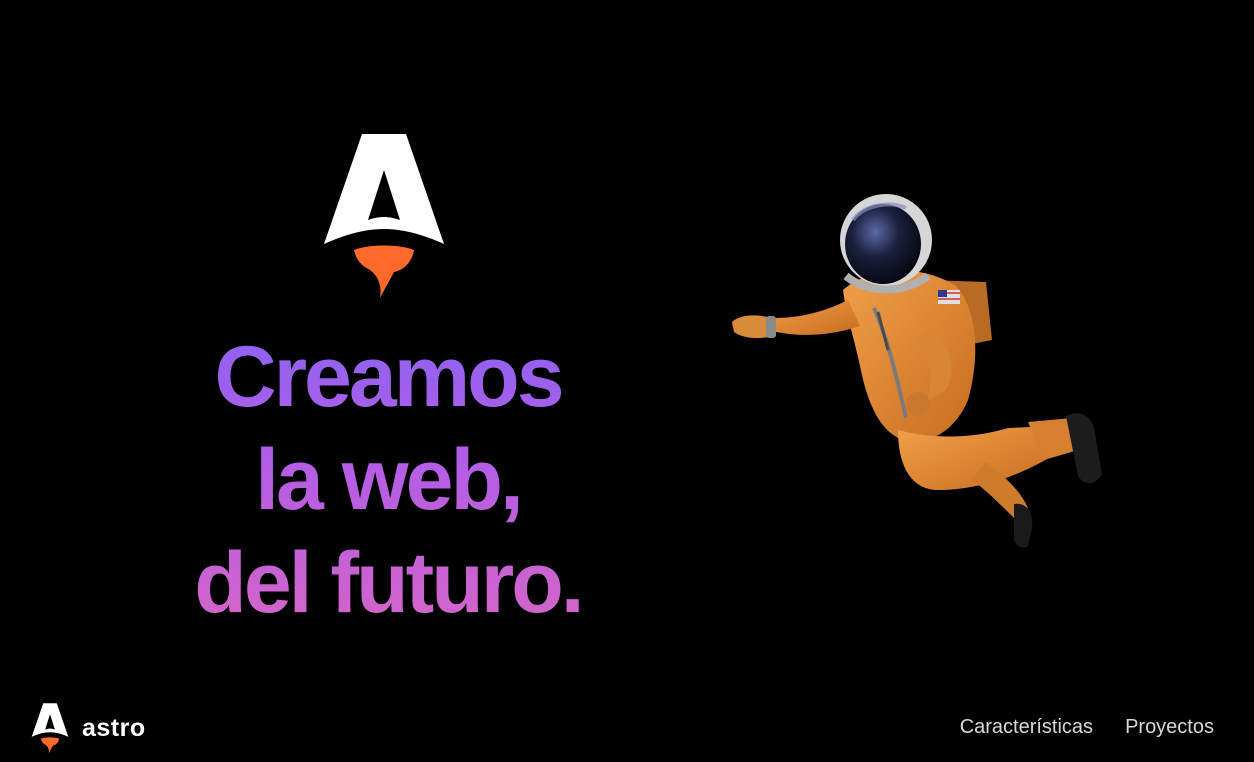 The height and width of the screenshot is (762, 1254). Describe the element at coordinates (1026, 727) in the screenshot. I see `nav-link-caracteristicas: Características` at that location.